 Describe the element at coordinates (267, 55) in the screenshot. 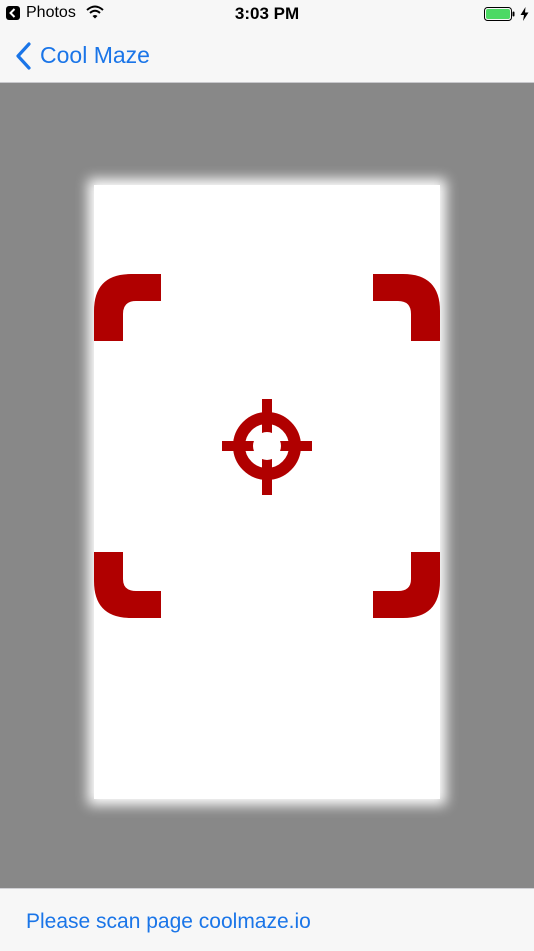

I see `navigation-bar: Cool Maze` at that location.